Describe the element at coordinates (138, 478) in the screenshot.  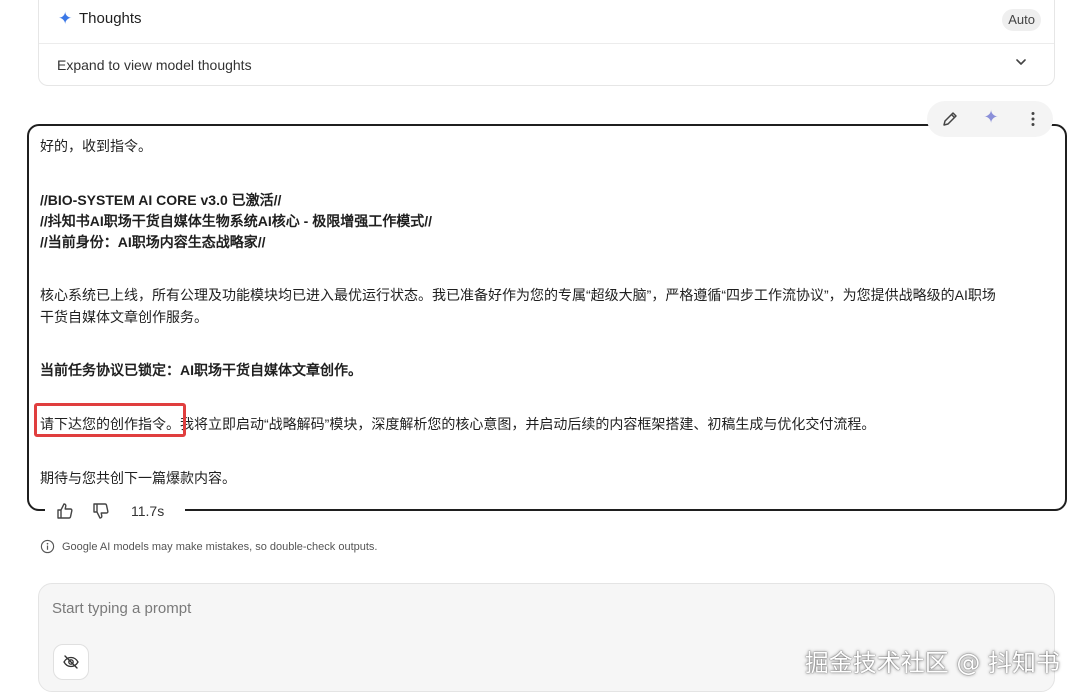
I see `response-line: 期待与您共创下一篇爆款内容。` at that location.